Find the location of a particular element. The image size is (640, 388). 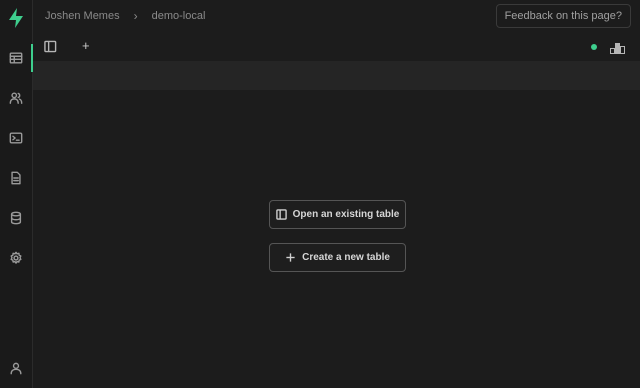

add-tab-button: + is located at coordinates (86, 46).